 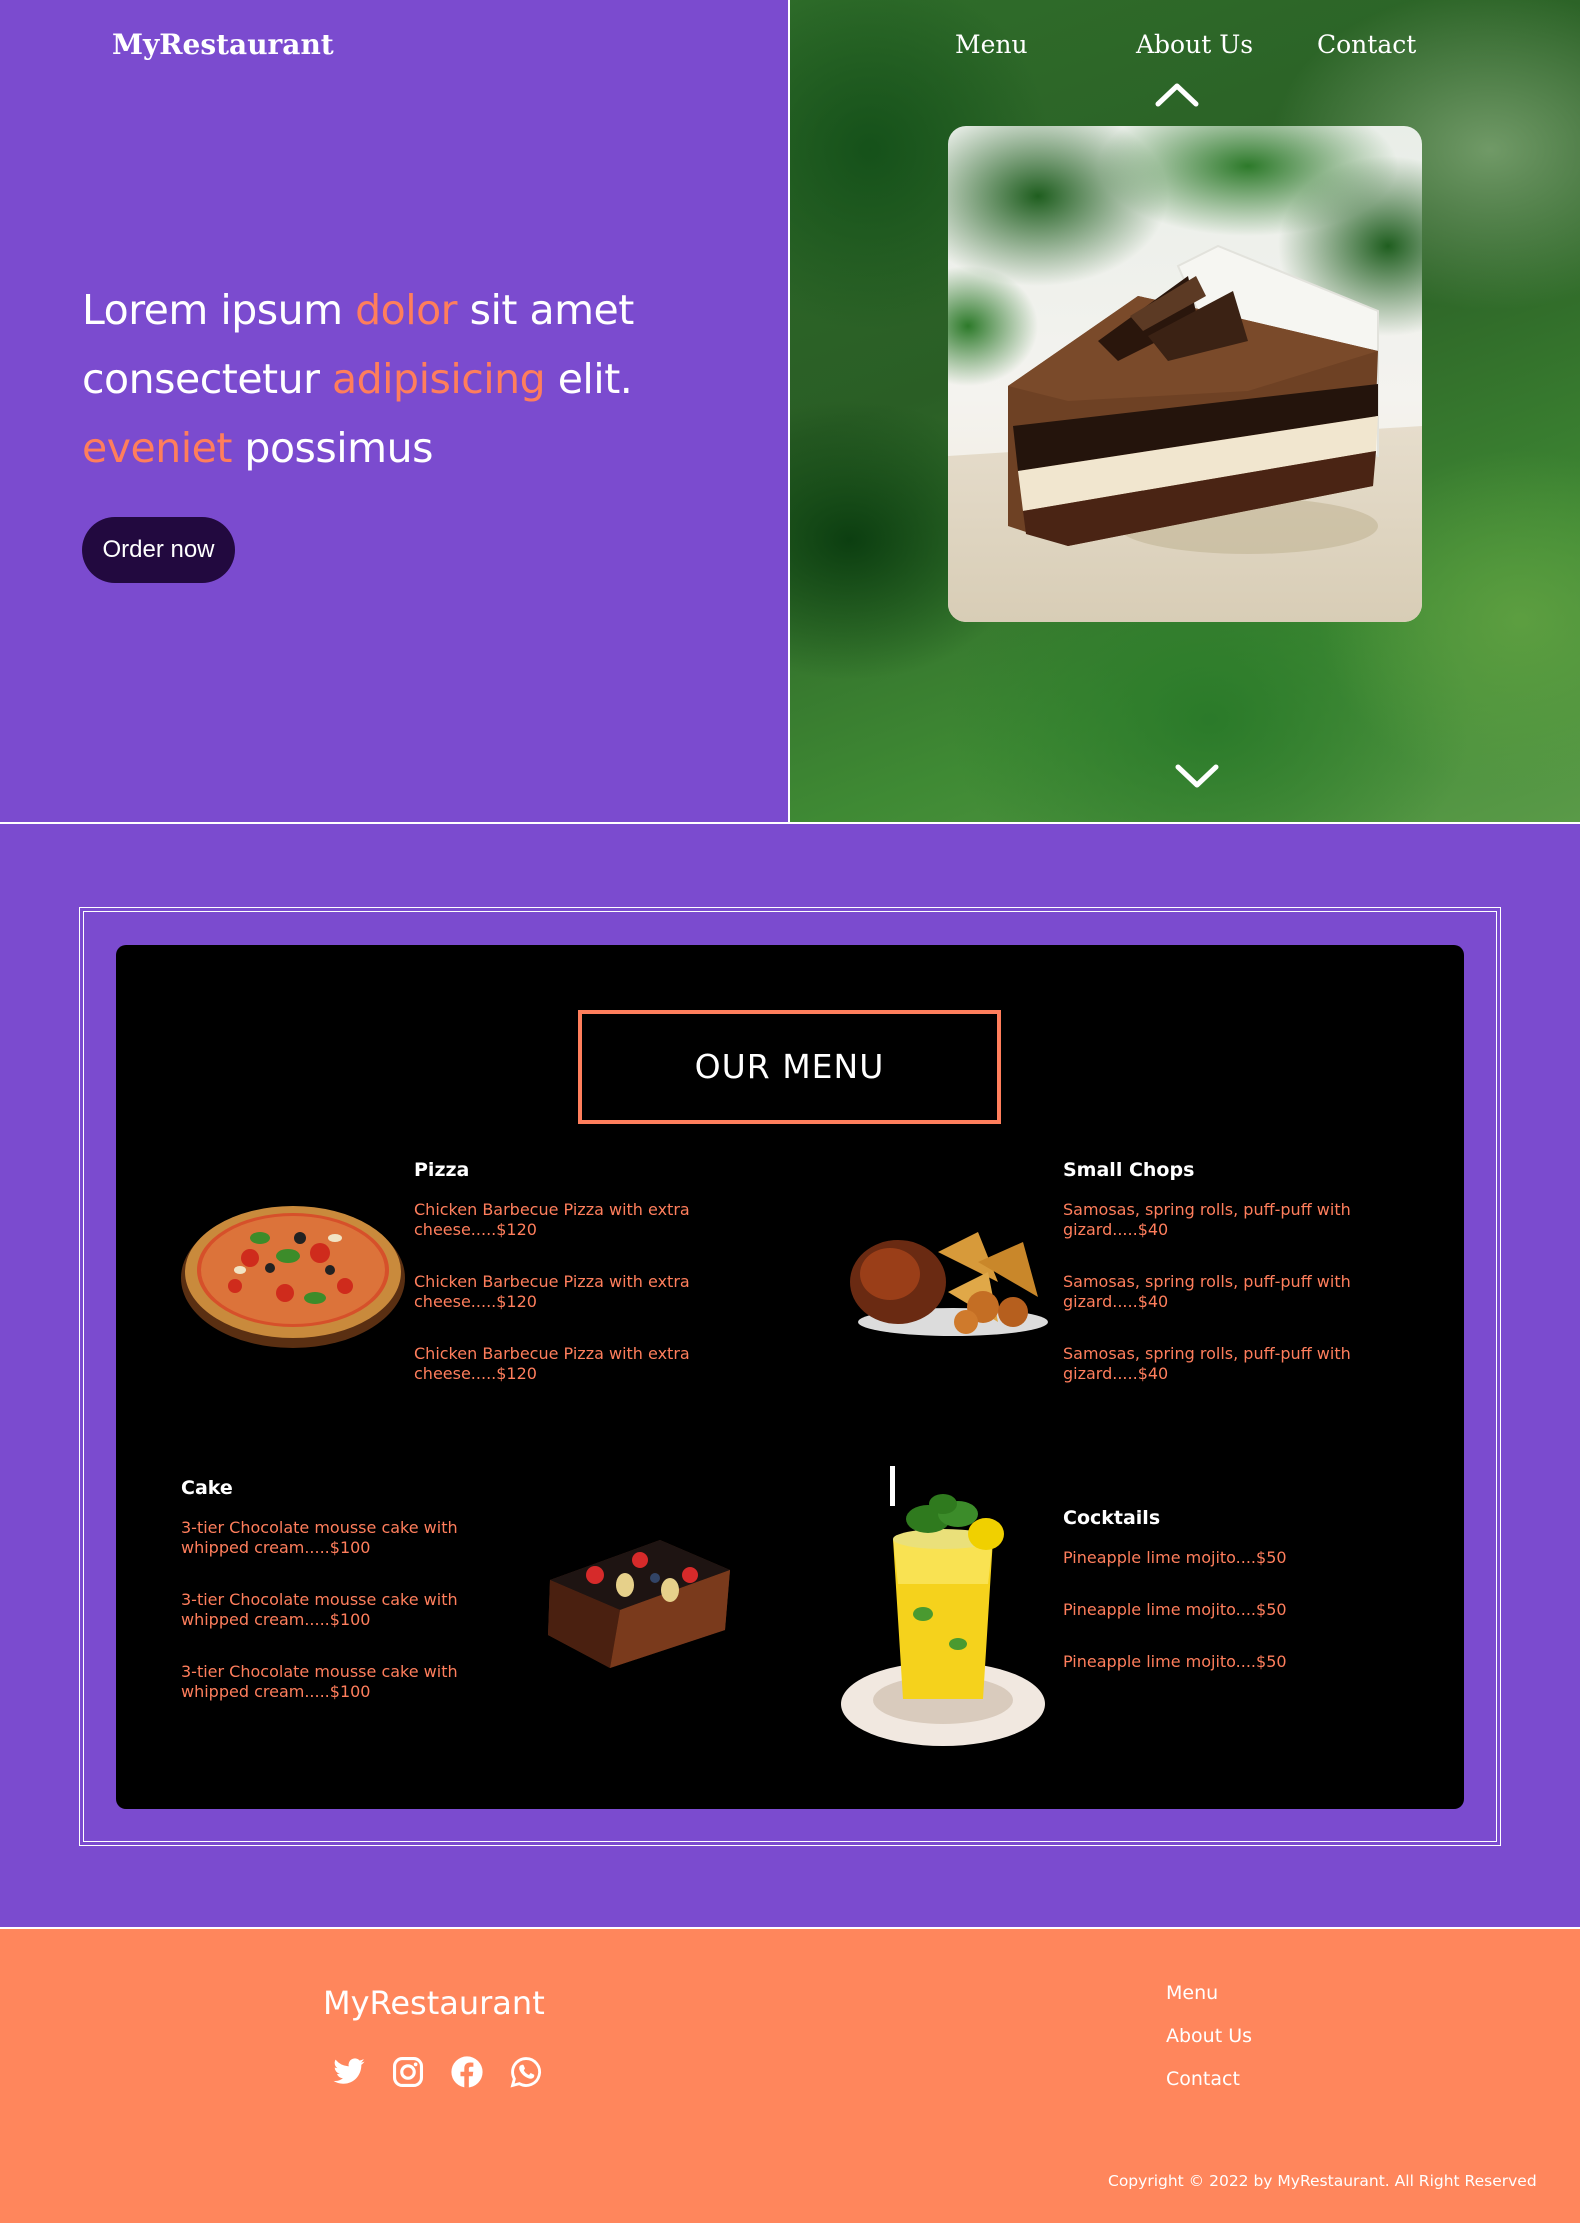 What do you see at coordinates (789, 1067) in the screenshot?
I see `menu-title: OUR MENU` at bounding box center [789, 1067].